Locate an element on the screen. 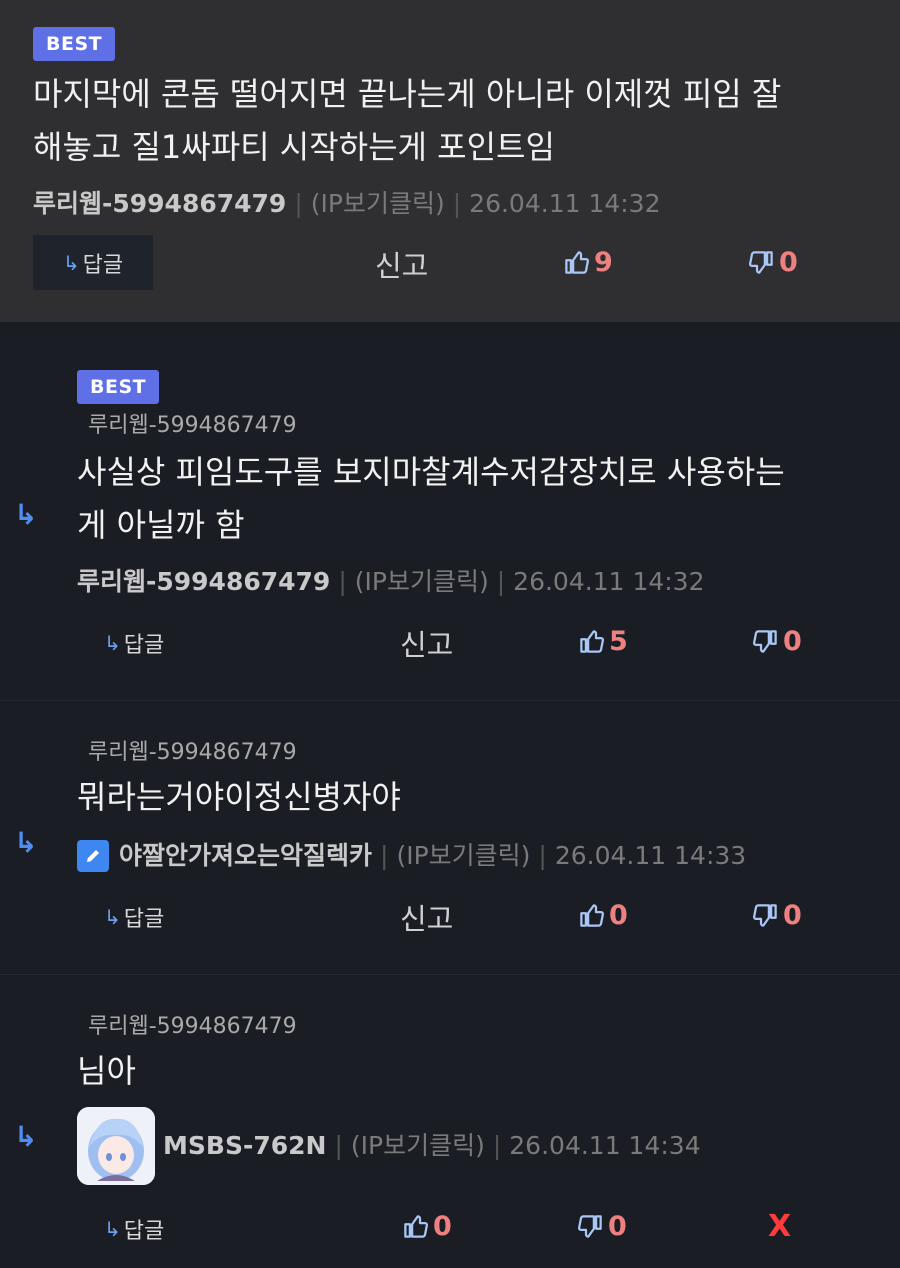  comment-meta: 야짤안가져오는악질렉카 | (IP보기클릭) | 26.04.11 14:33 is located at coordinates (411, 856).